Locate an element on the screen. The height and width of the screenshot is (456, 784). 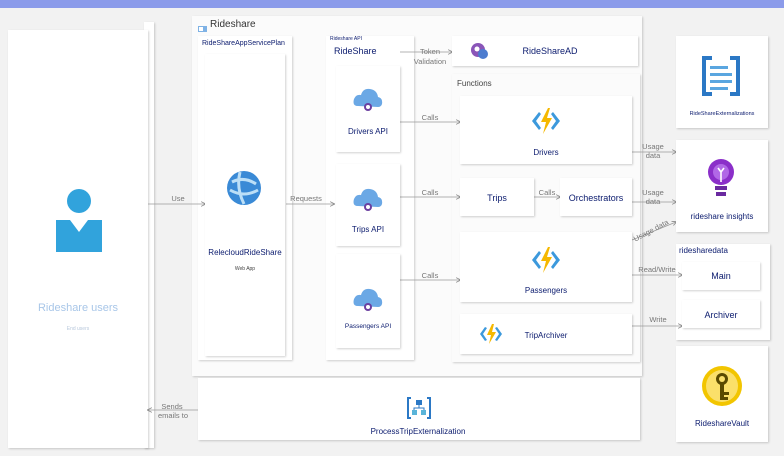
edge-calls-drivers: Calls is located at coordinates (430, 117).